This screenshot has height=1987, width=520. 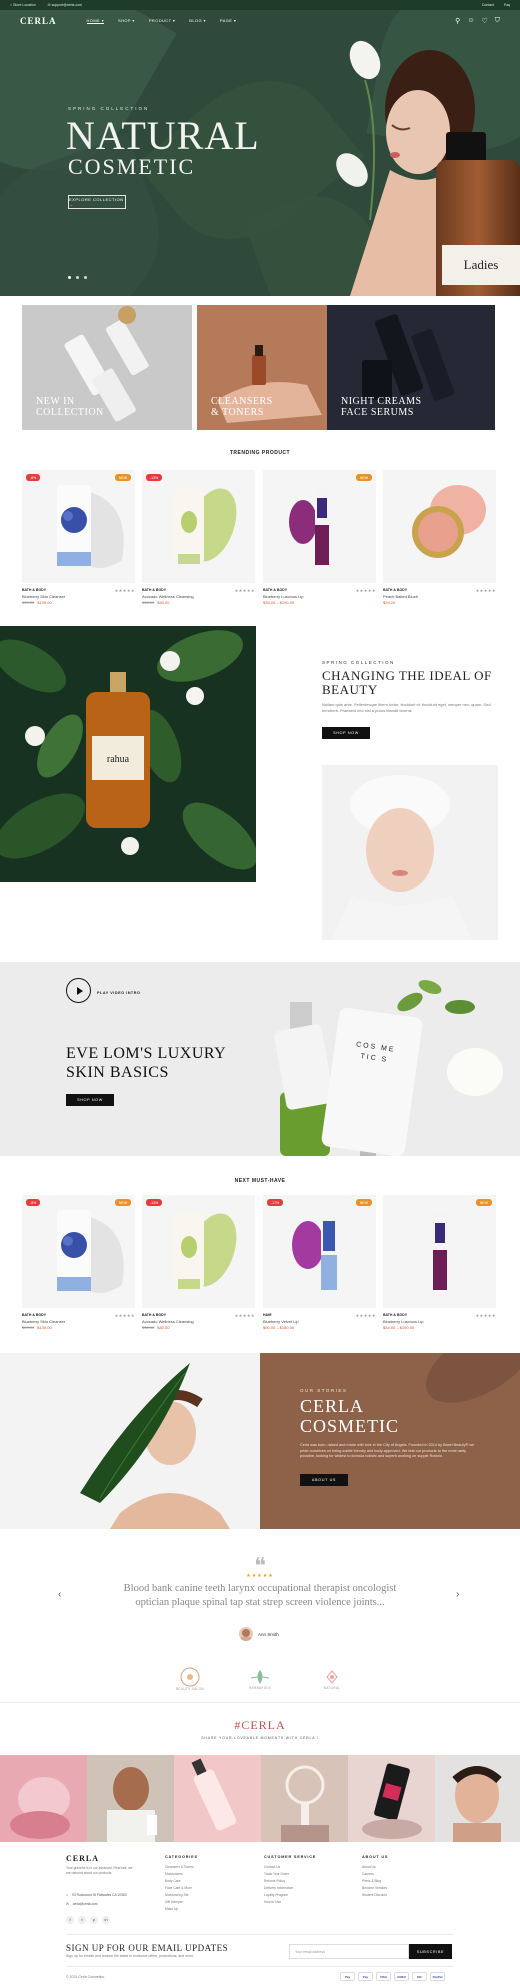 What do you see at coordinates (497, 21) in the screenshot?
I see `cart-icon: ⛉` at bounding box center [497, 21].